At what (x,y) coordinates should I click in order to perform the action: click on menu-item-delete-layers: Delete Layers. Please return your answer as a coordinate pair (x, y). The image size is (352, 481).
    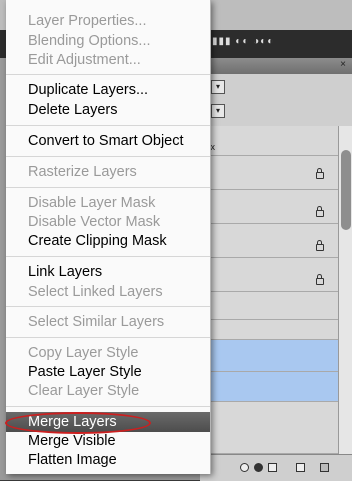
    Looking at the image, I should click on (108, 110).